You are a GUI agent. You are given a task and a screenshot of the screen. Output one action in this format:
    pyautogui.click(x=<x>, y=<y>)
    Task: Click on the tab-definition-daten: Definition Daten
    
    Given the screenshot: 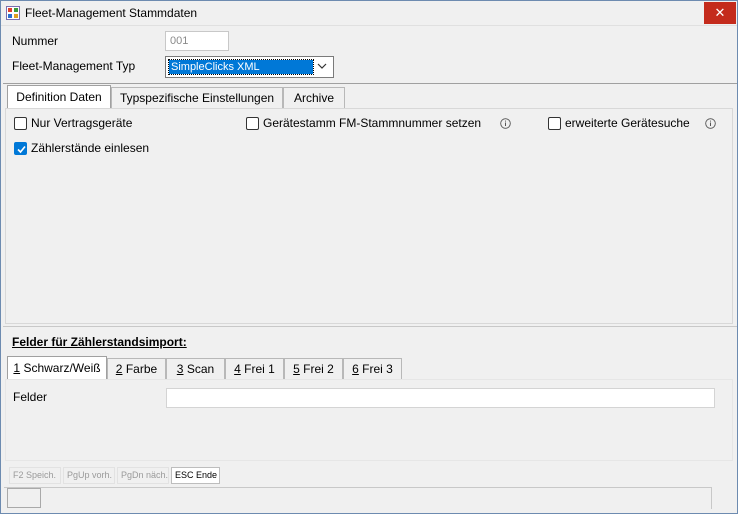 What is the action you would take?
    pyautogui.click(x=59, y=97)
    